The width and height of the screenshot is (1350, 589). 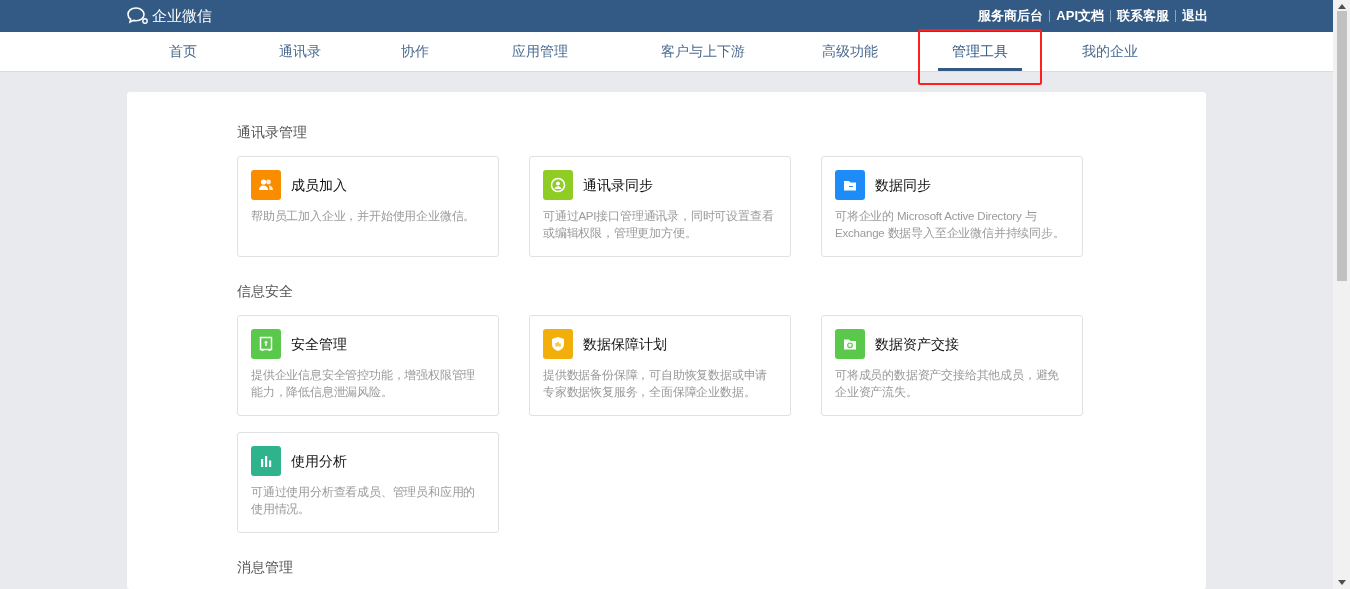 I want to click on card-description: 帮助员工加入企业，并开始使用企业微信。, so click(x=364, y=216).